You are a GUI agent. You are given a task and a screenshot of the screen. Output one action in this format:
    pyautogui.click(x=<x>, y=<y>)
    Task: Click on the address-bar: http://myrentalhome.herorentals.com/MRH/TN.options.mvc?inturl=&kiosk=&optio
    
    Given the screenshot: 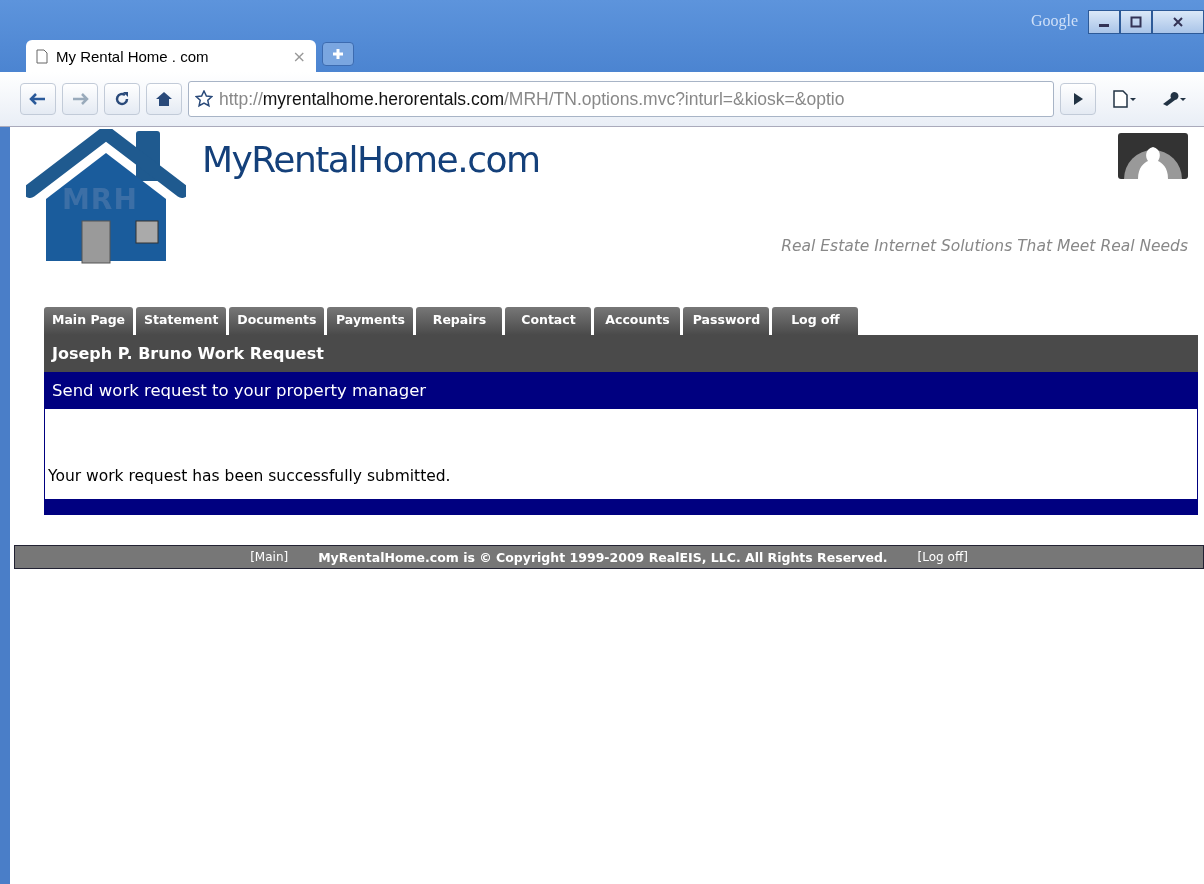 What is the action you would take?
    pyautogui.click(x=621, y=99)
    